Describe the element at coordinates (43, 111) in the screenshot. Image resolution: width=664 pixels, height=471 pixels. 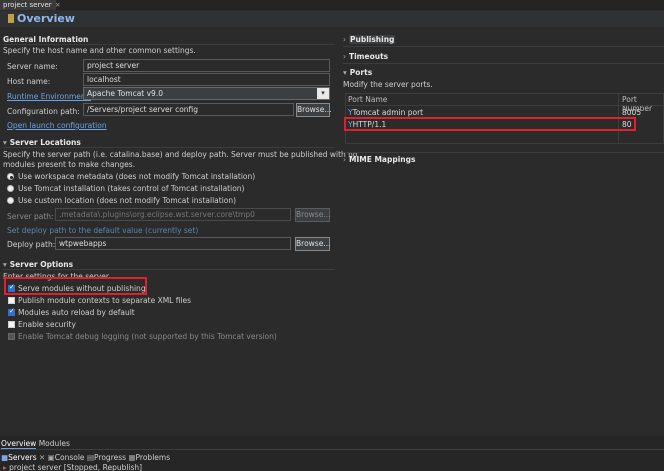
I see `config-path-label: Configuration path:` at that location.